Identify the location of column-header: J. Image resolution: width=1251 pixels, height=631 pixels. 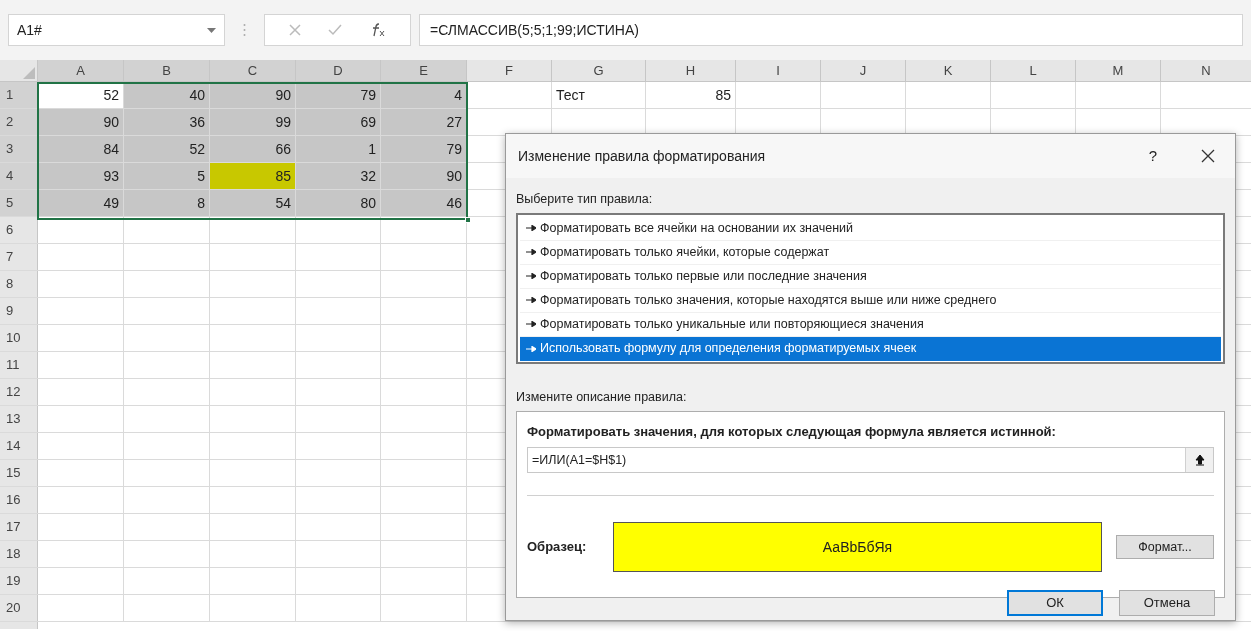
(863, 70).